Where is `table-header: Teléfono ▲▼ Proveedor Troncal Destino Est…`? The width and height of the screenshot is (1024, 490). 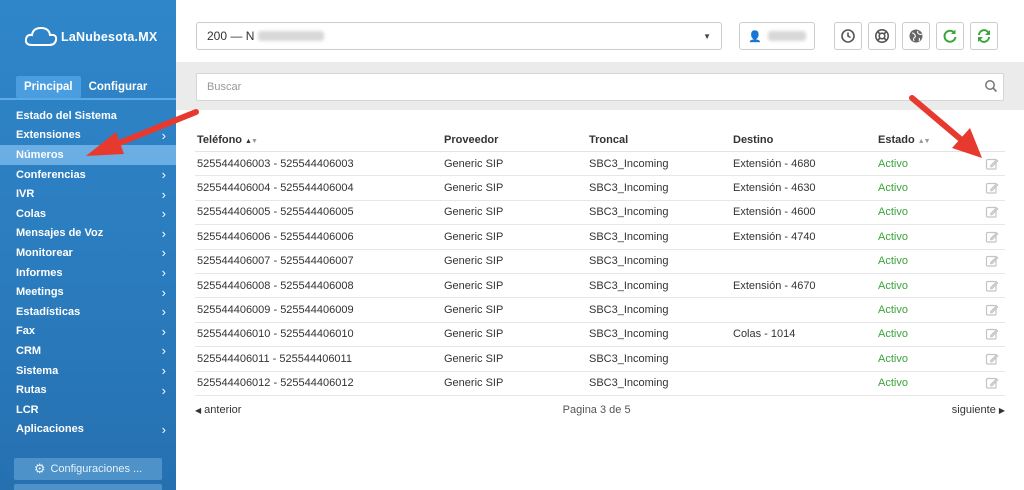
table-header: Teléfono ▲▼ Proveedor Troncal Destino Est… is located at coordinates (600, 140).